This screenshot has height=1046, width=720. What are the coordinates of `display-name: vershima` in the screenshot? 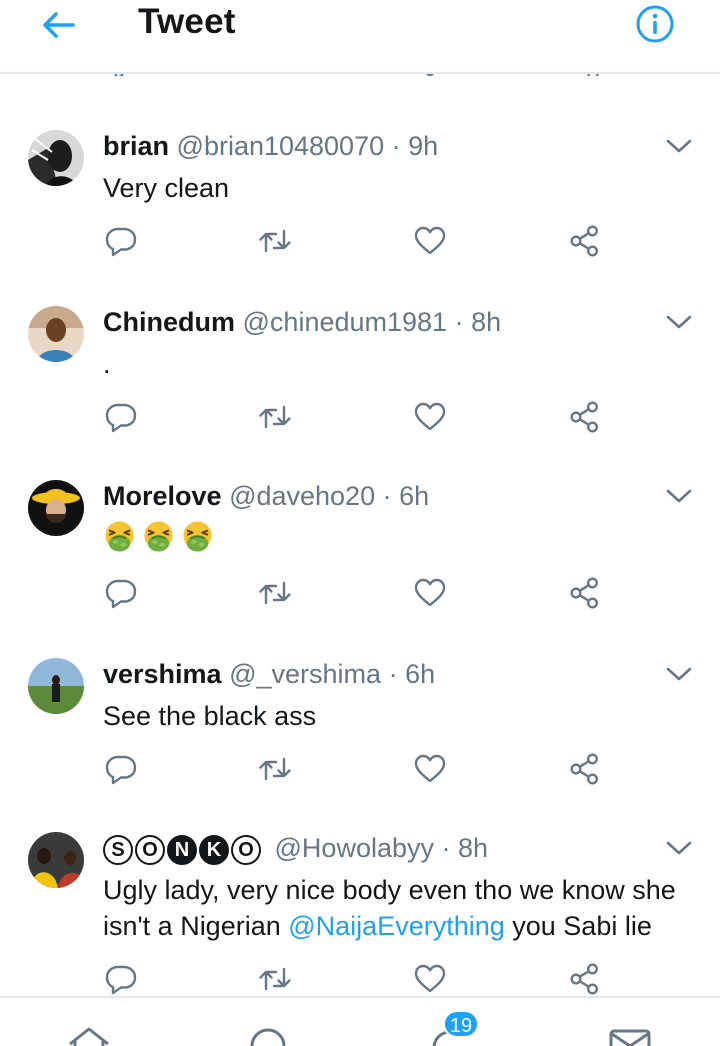 It's located at (162, 674).